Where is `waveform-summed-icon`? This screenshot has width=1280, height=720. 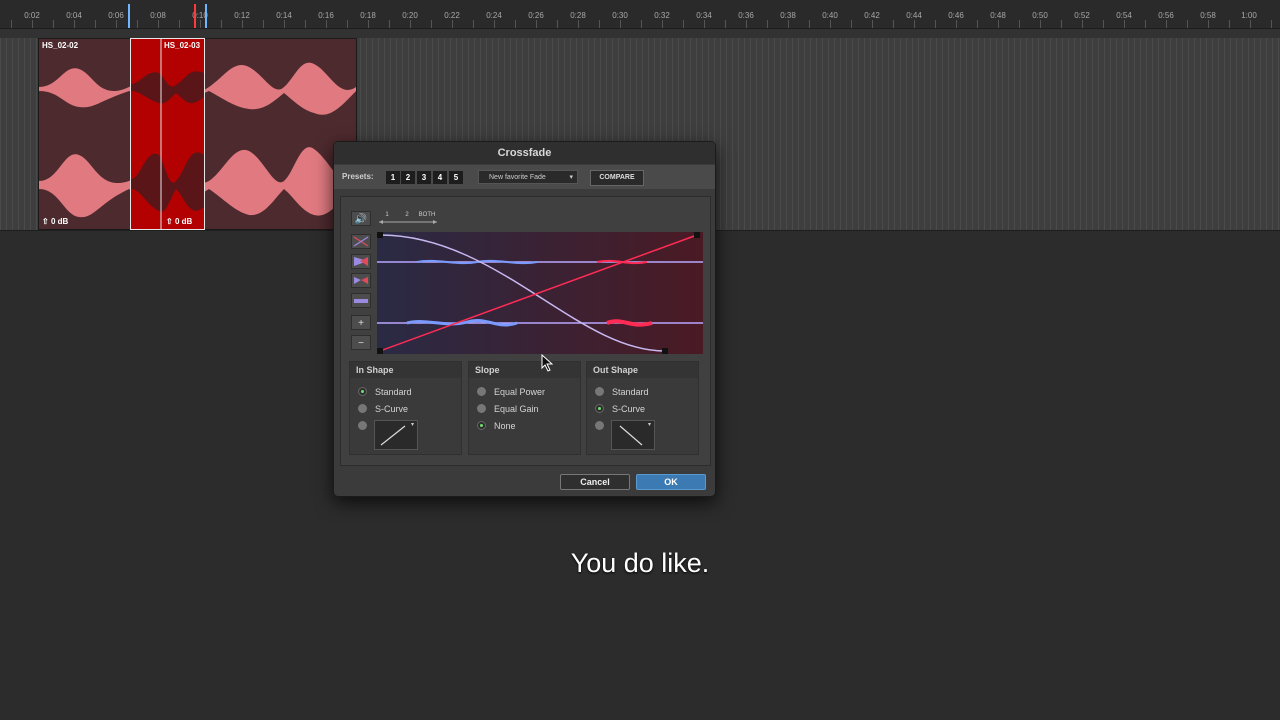 waveform-summed-icon is located at coordinates (361, 300).